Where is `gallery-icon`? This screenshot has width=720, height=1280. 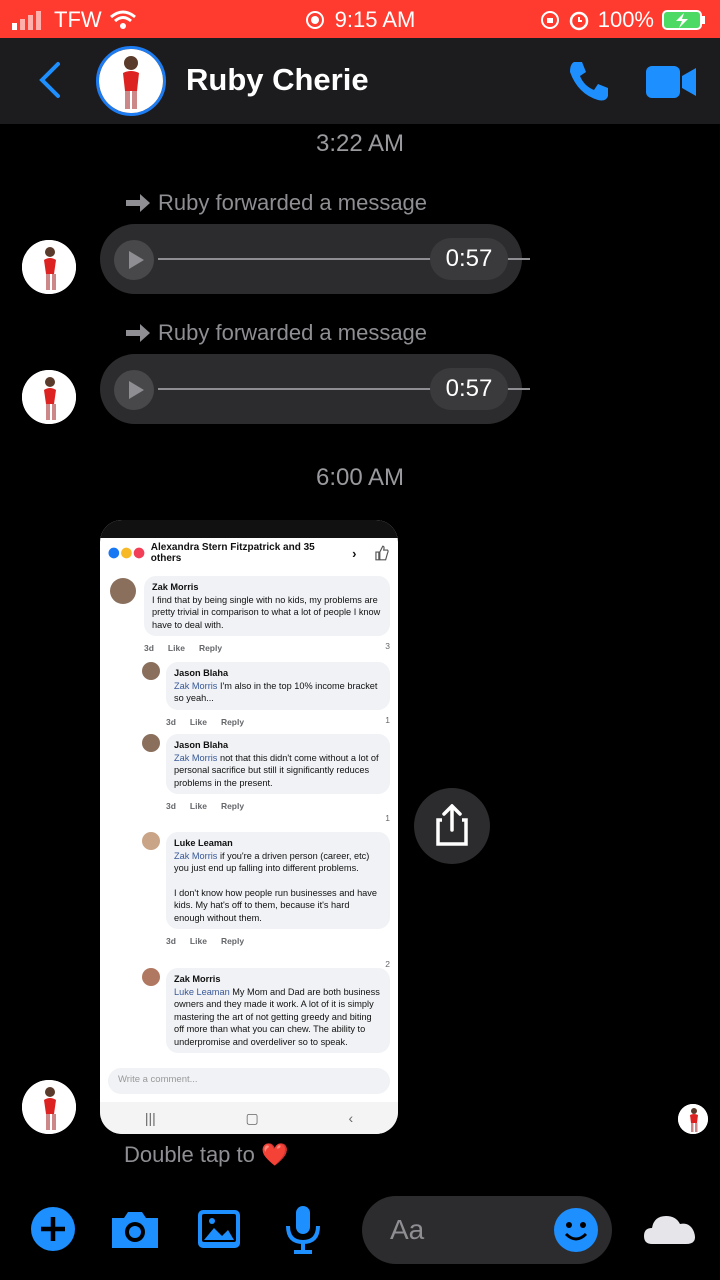
gallery-icon is located at coordinates (219, 1229).